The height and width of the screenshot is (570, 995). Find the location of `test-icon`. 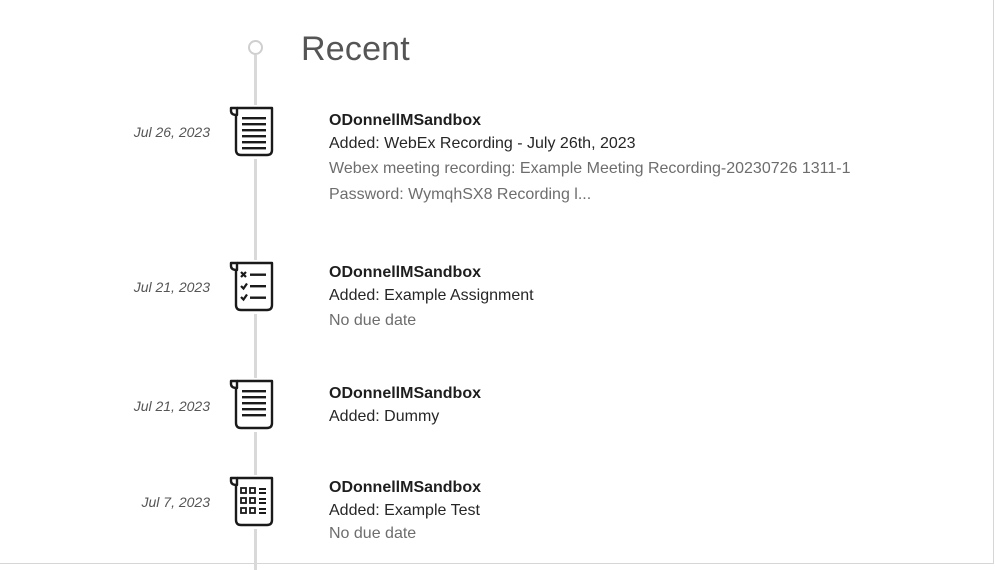

test-icon is located at coordinates (255, 502).